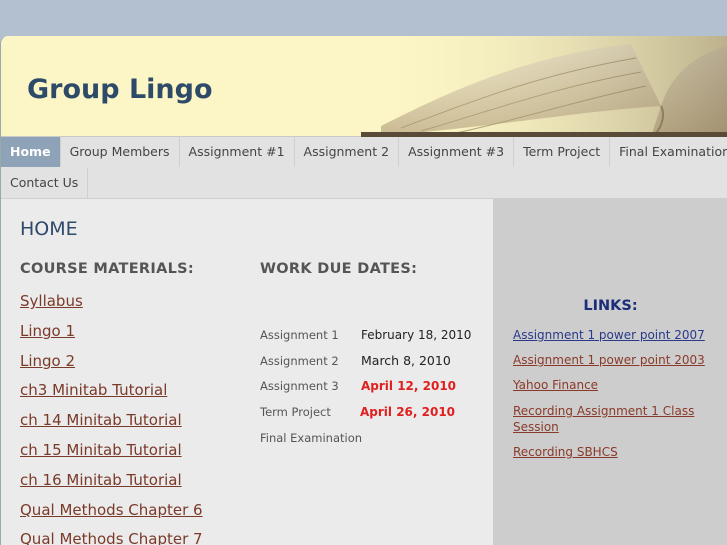 The image size is (727, 545). I want to click on nav-item-home: Home, so click(31, 152).